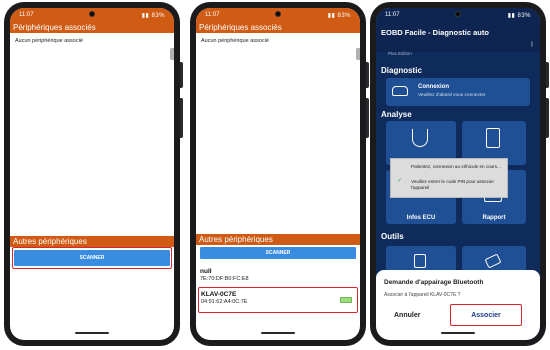 Image resolution: width=550 pixels, height=350 pixels. What do you see at coordinates (392, 236) in the screenshot?
I see `outils-section-title: Outils` at bounding box center [392, 236].